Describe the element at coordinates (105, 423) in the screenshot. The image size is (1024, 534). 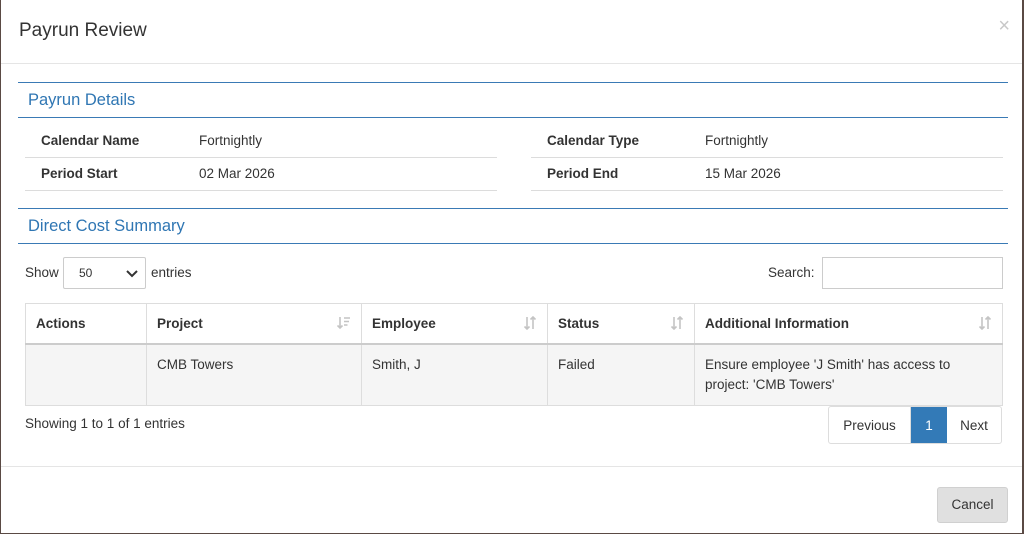
I see `table-info-text: Showing 1 to 1 of 1 entries` at that location.